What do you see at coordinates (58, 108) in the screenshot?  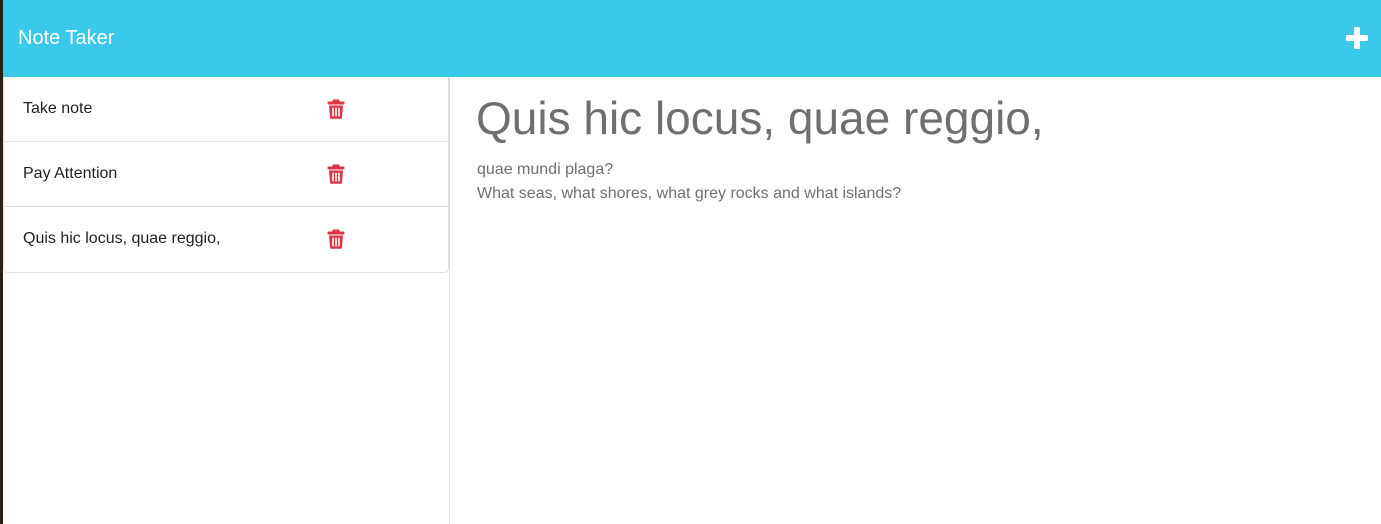 I see `note-list-title: Take note` at bounding box center [58, 108].